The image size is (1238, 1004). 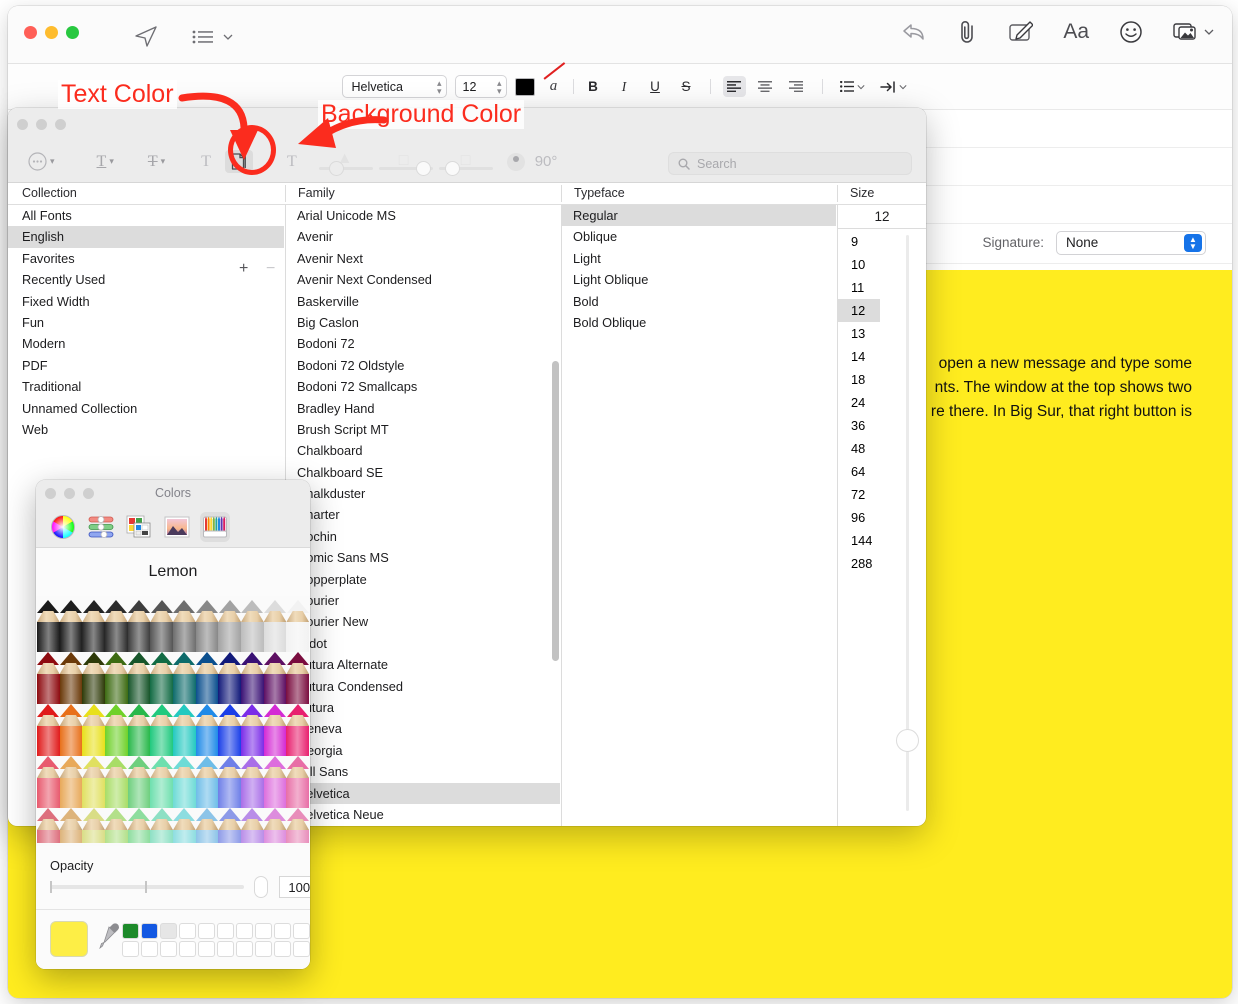 I want to click on family-list-scrollbar, so click(x=555, y=511).